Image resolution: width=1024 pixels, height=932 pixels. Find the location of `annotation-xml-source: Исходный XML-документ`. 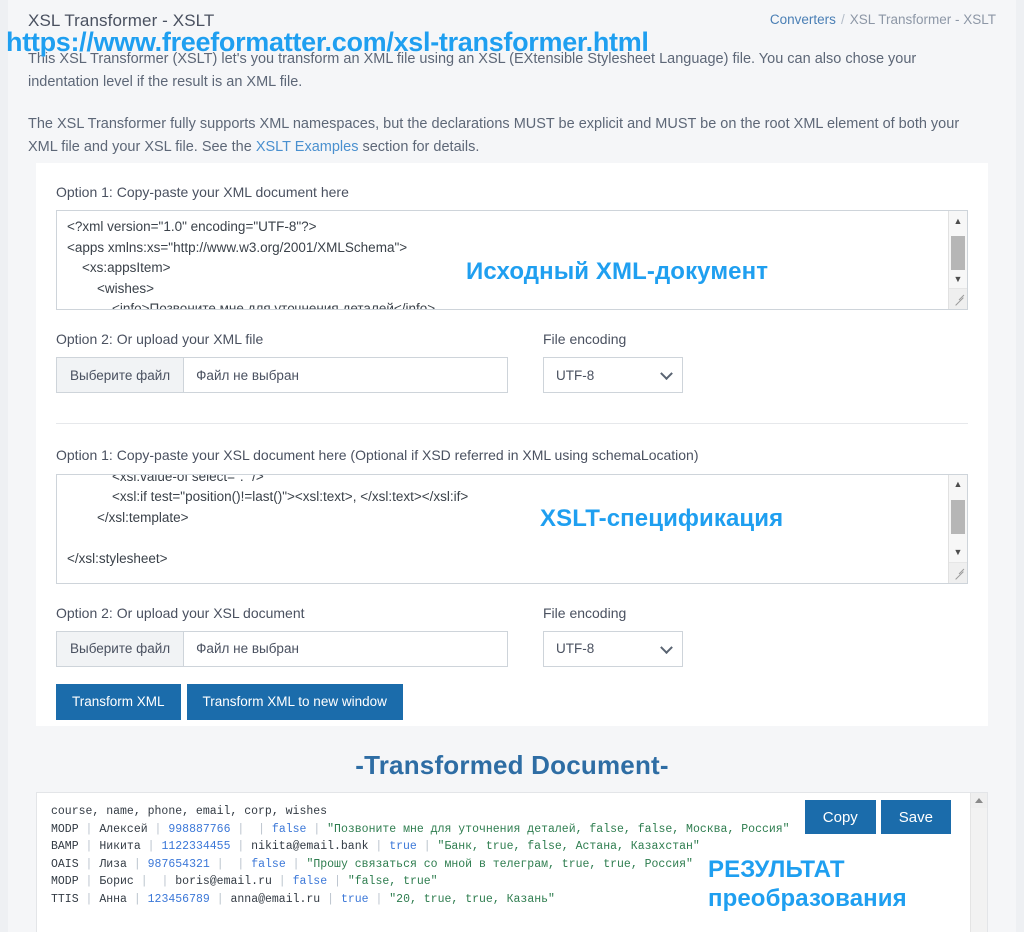

annotation-xml-source: Исходный XML-документ is located at coordinates (617, 271).